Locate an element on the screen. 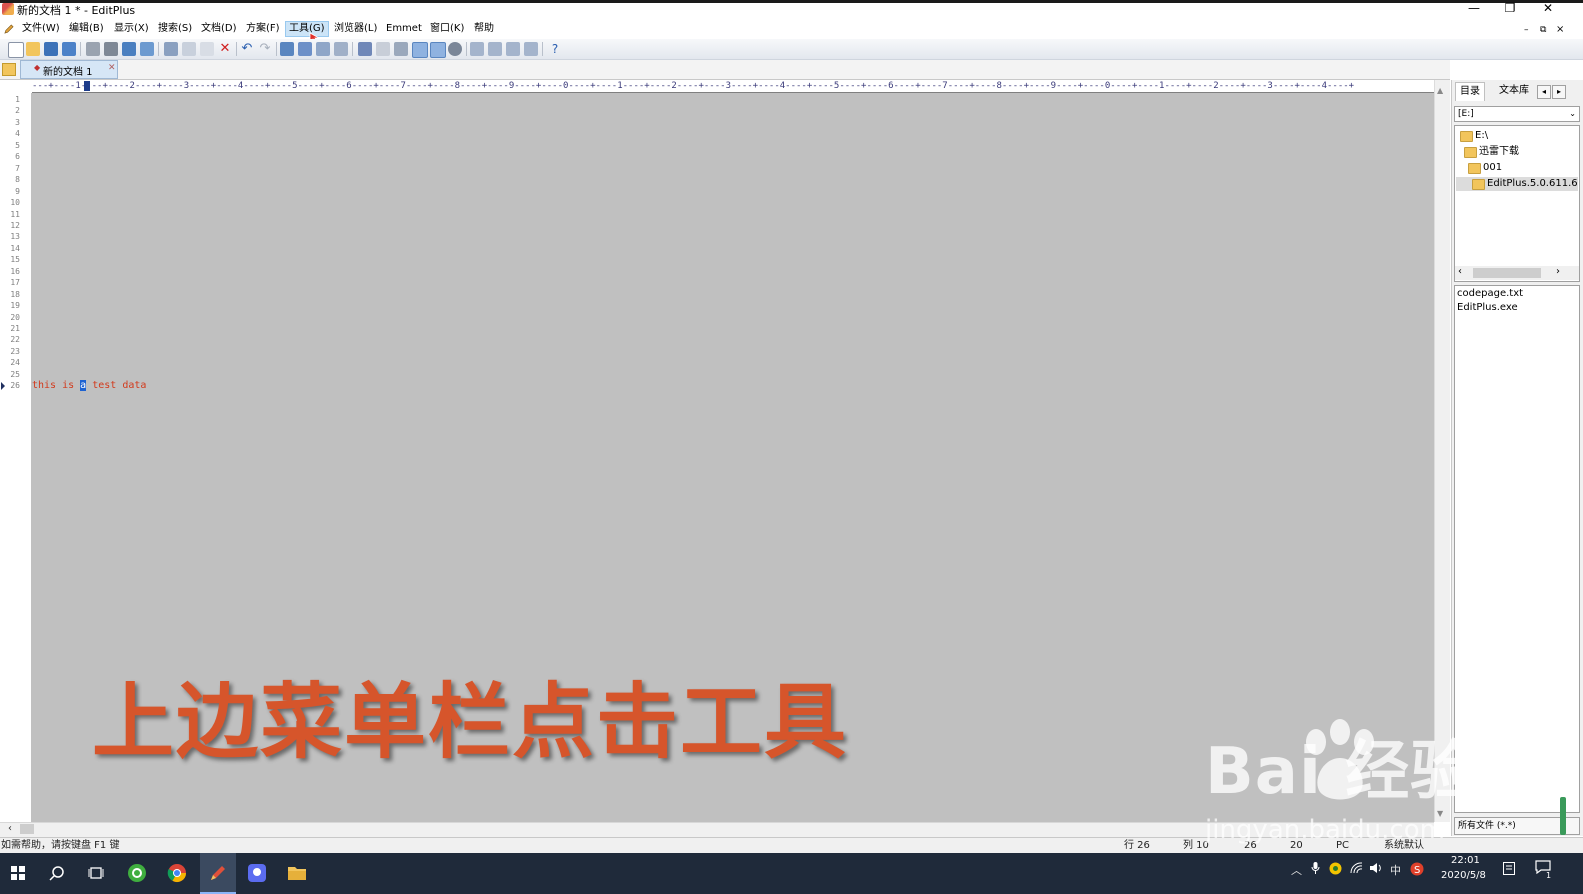 This screenshot has width=1583, height=894. tab-cliptext-library: 文本库 is located at coordinates (1514, 91).